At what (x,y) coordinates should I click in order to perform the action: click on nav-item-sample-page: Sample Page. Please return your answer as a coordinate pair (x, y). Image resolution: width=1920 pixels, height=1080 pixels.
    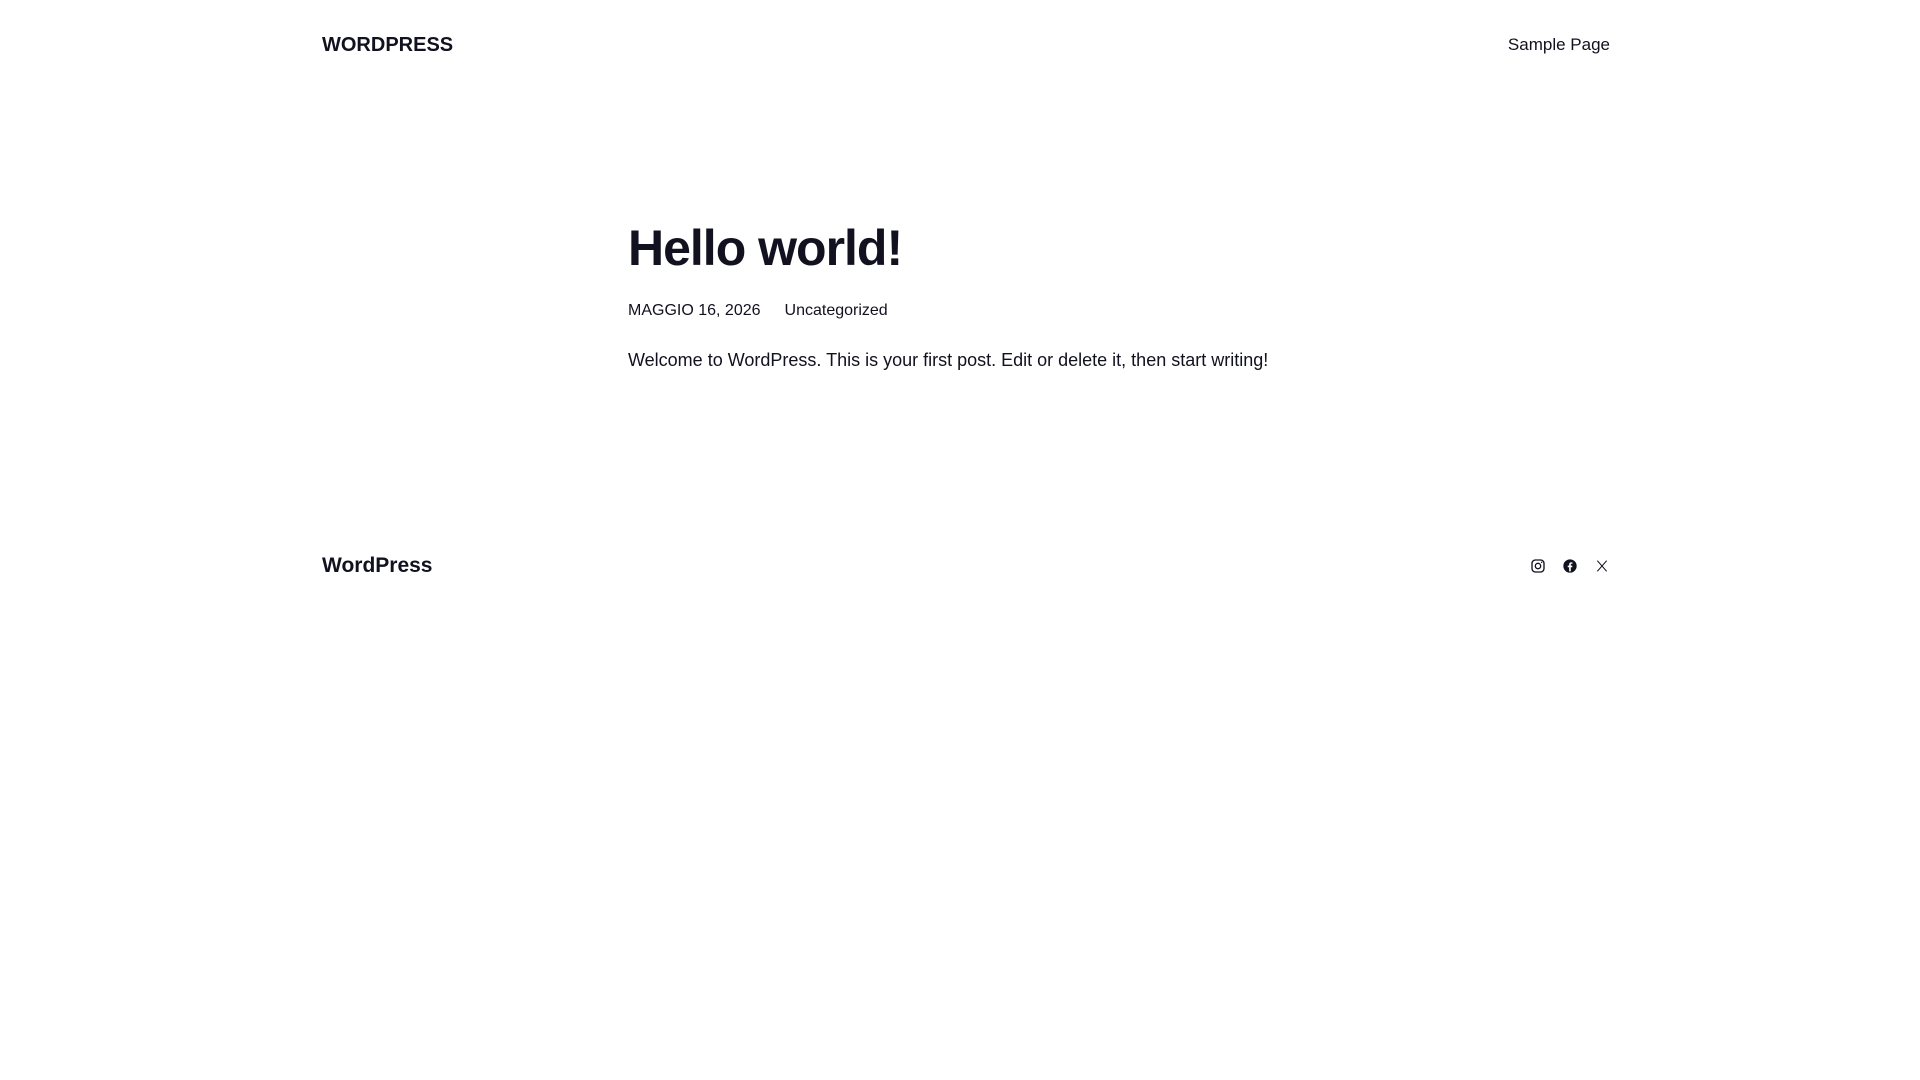
    Looking at the image, I should click on (1559, 44).